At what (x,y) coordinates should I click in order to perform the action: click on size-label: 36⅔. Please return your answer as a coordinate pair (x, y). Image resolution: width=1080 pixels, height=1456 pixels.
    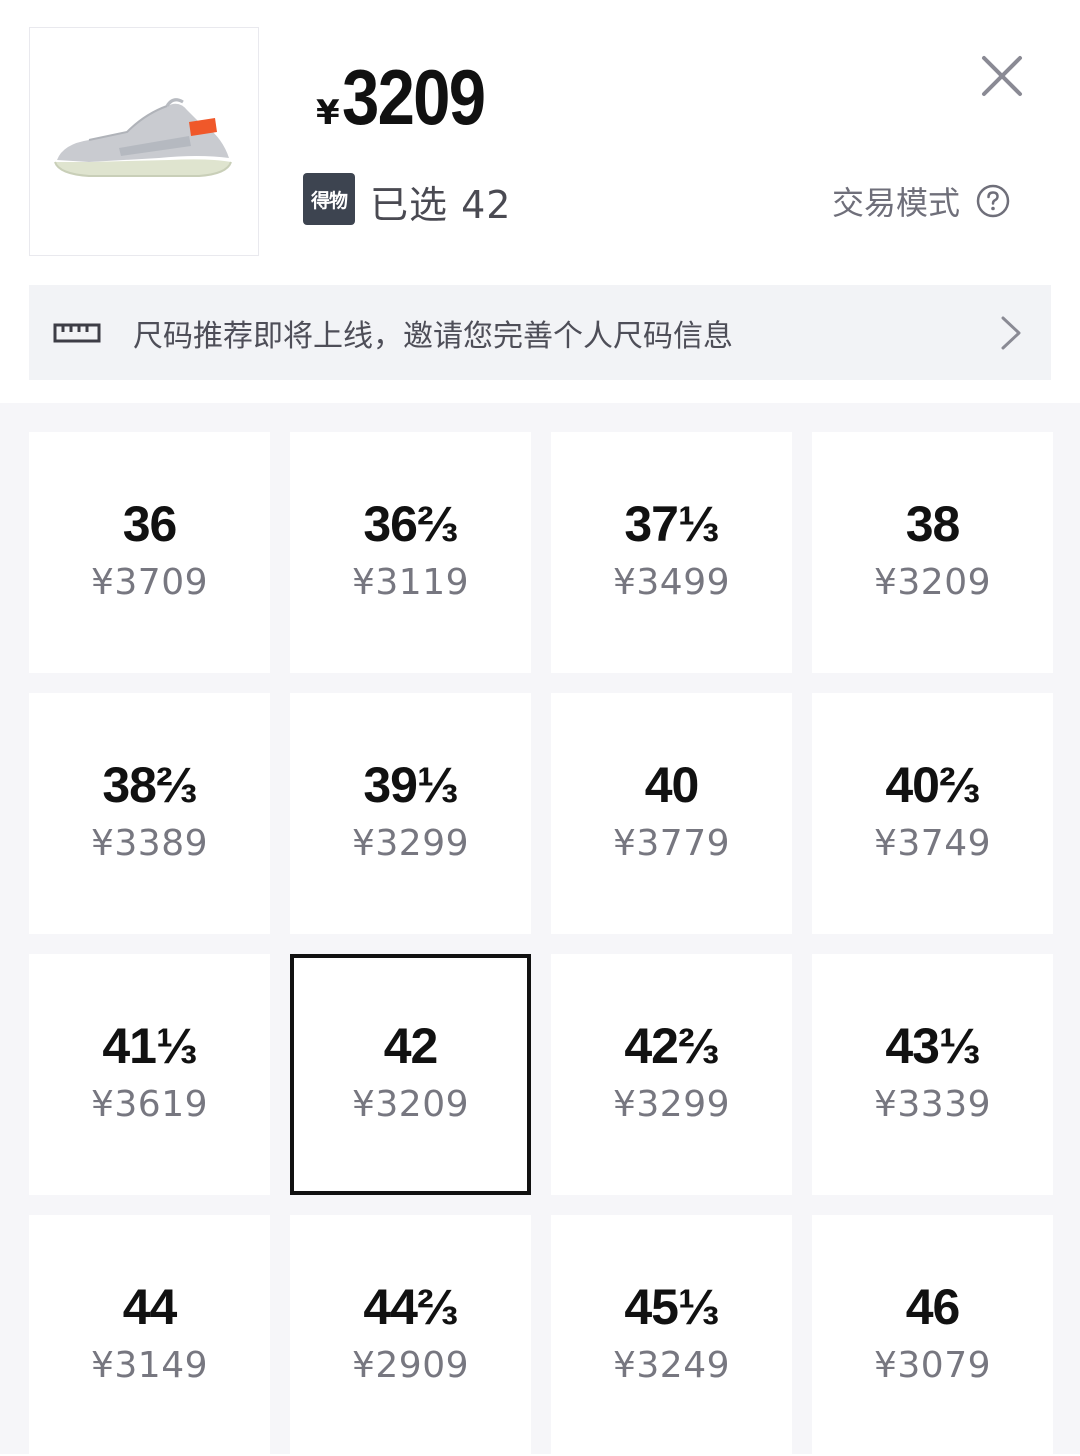
    Looking at the image, I should click on (410, 524).